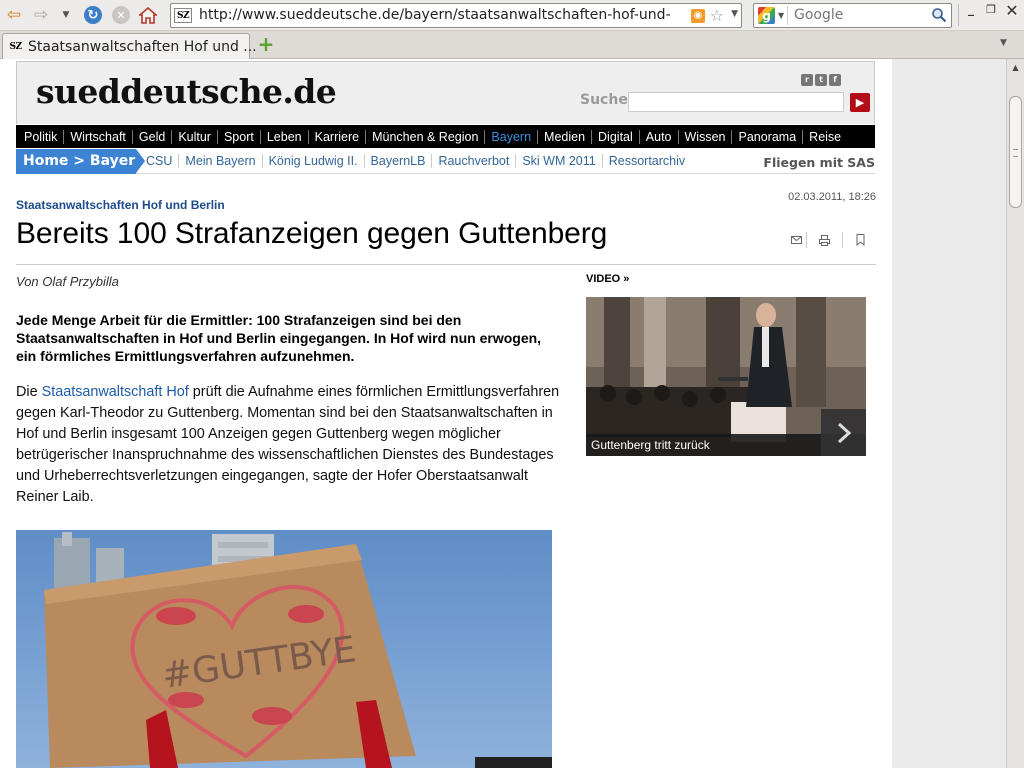 This screenshot has width=1024, height=768. I want to click on nav-item: Medien, so click(565, 136).